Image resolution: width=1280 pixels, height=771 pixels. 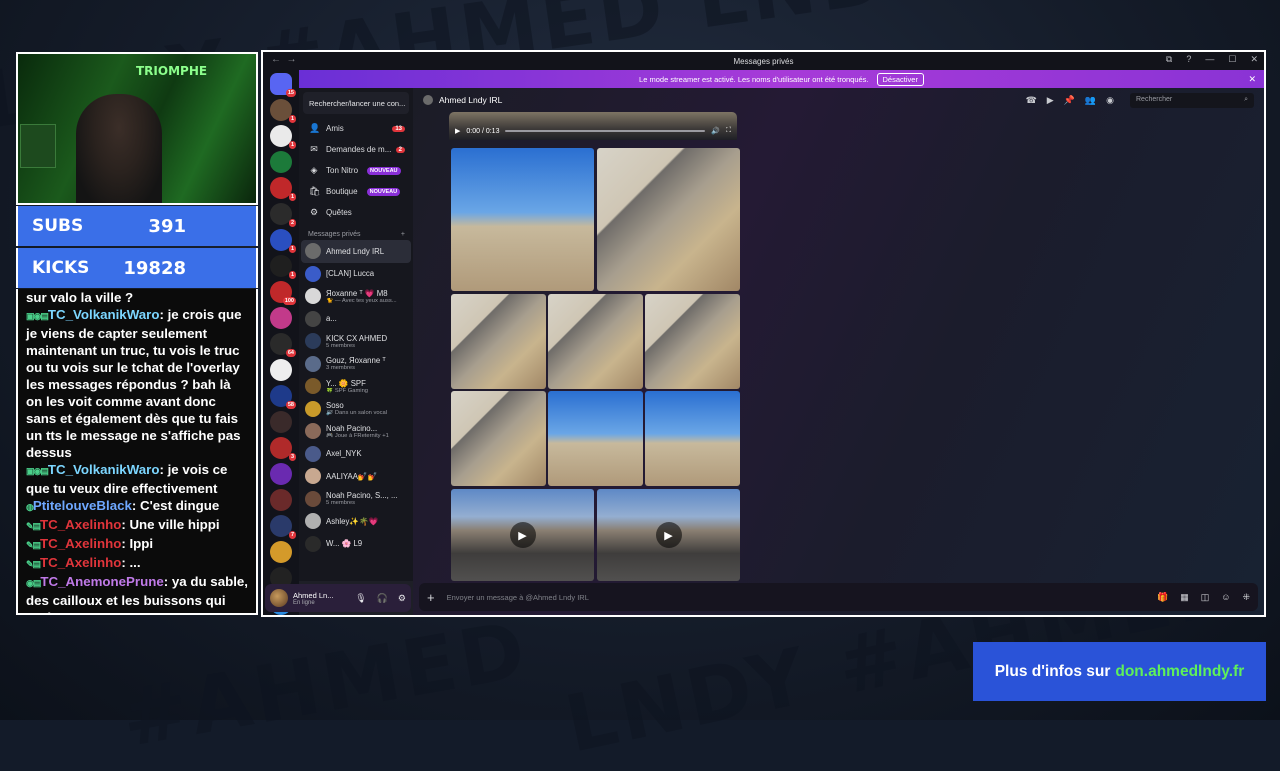 I want to click on maximize-button: ☐, so click(x=1232, y=59).